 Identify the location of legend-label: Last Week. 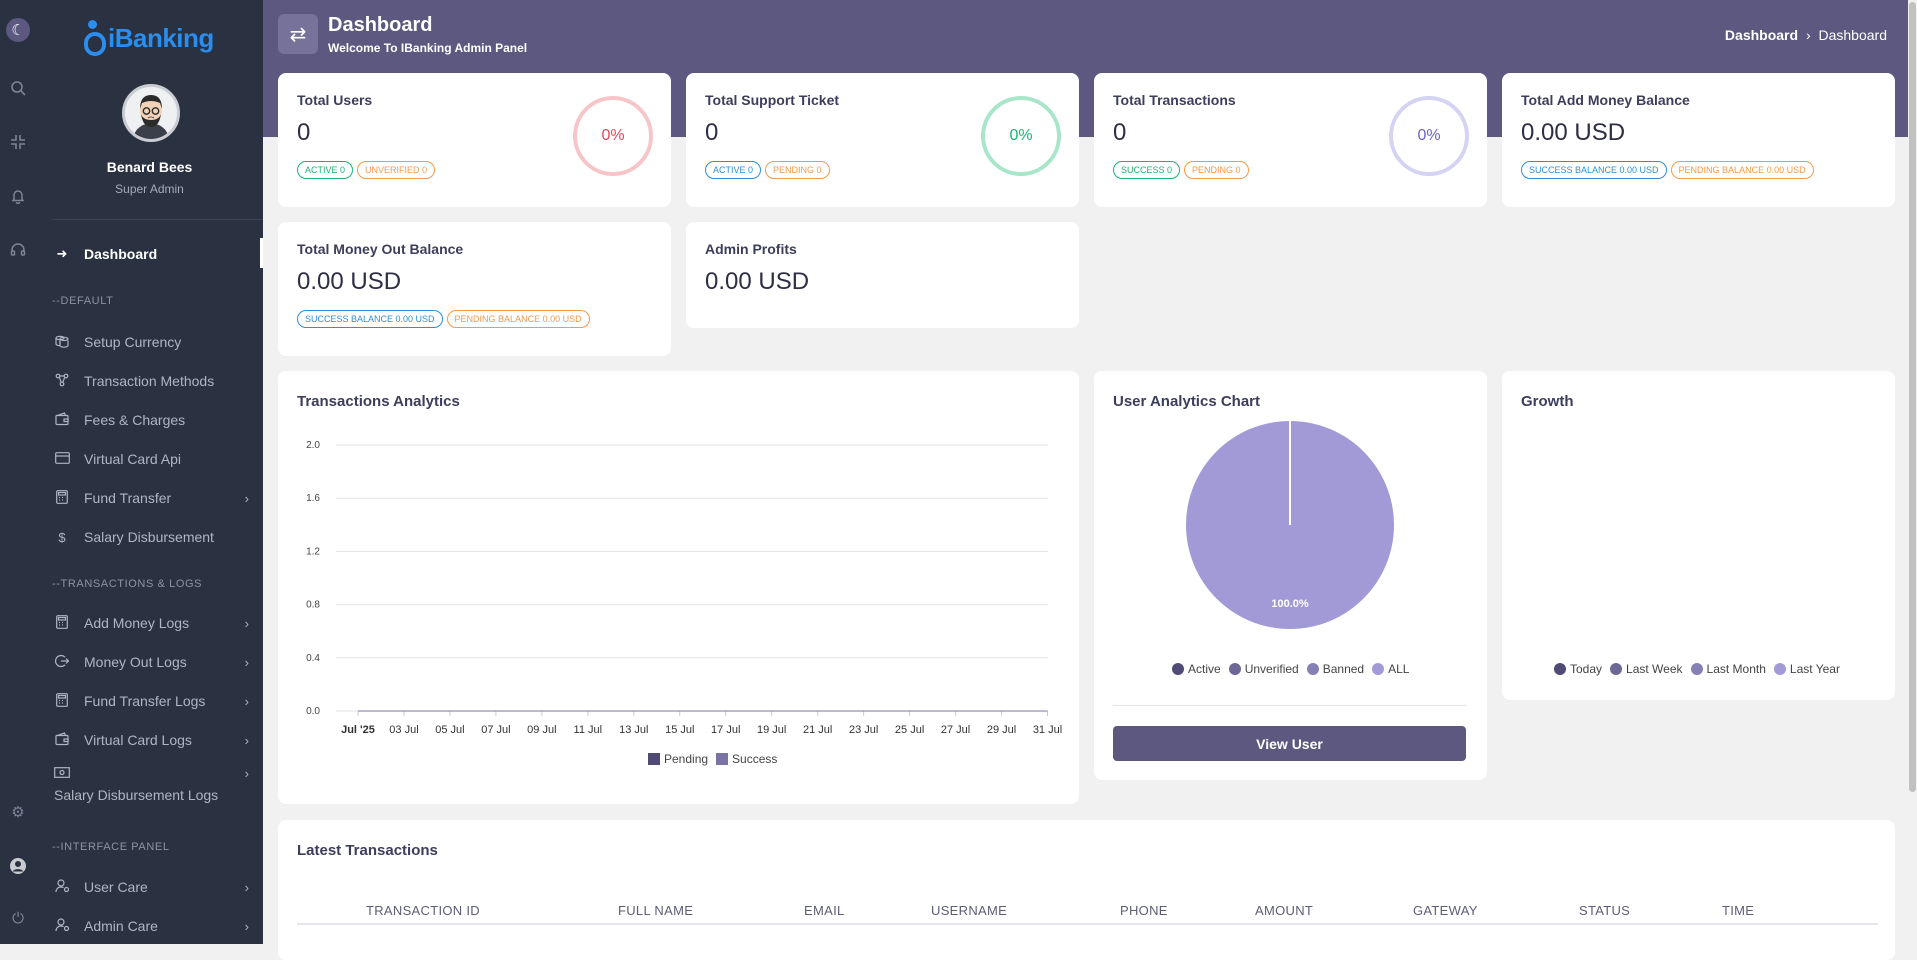
(1654, 669).